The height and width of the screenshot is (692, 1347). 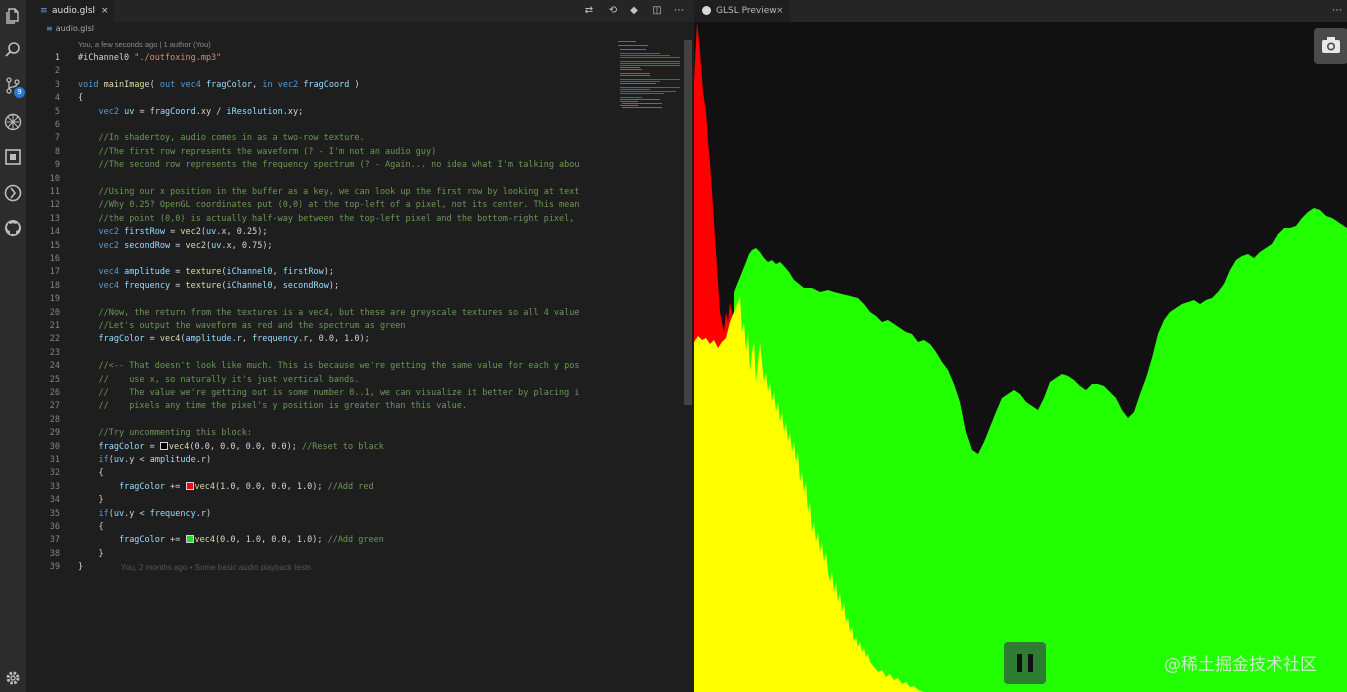 I want to click on line-text: #iChannel0 "./outfoxing.mp3", so click(x=149, y=58).